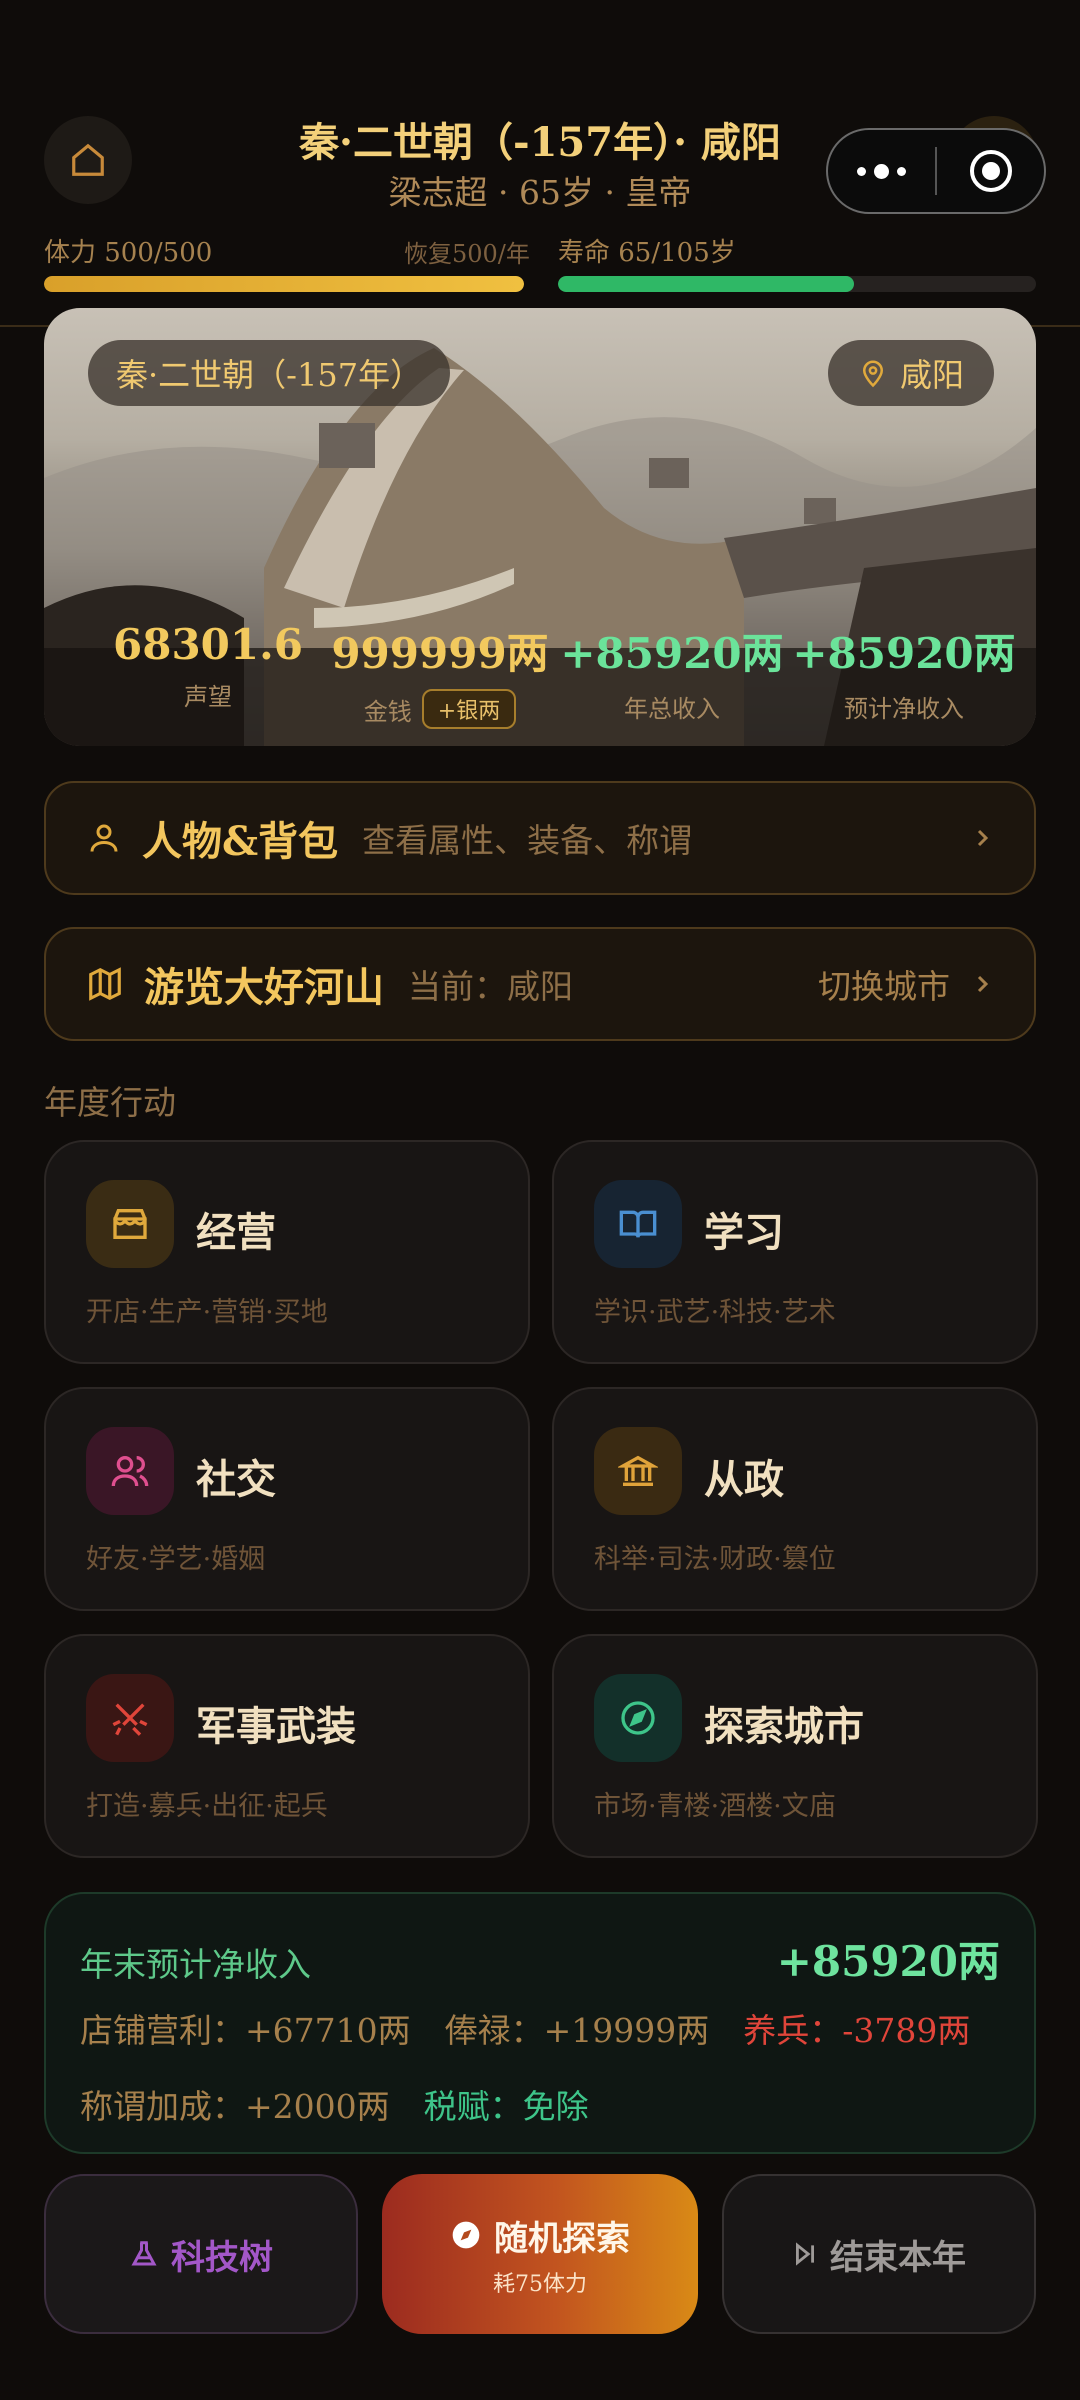 The height and width of the screenshot is (2400, 1080). I want to click on lifespan-label: 寿命 65/105岁, so click(647, 253).